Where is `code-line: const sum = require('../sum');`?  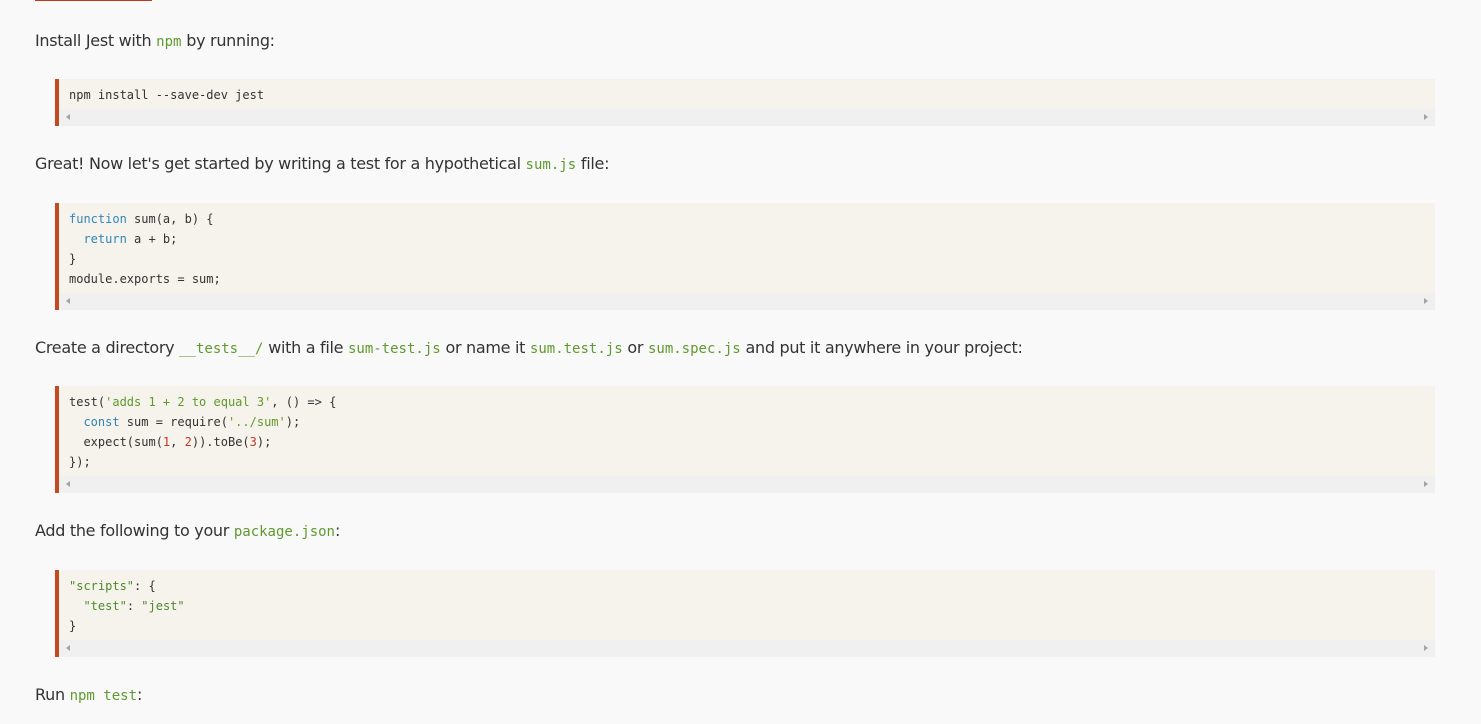
code-line: const sum = require('../sum'); is located at coordinates (752, 422).